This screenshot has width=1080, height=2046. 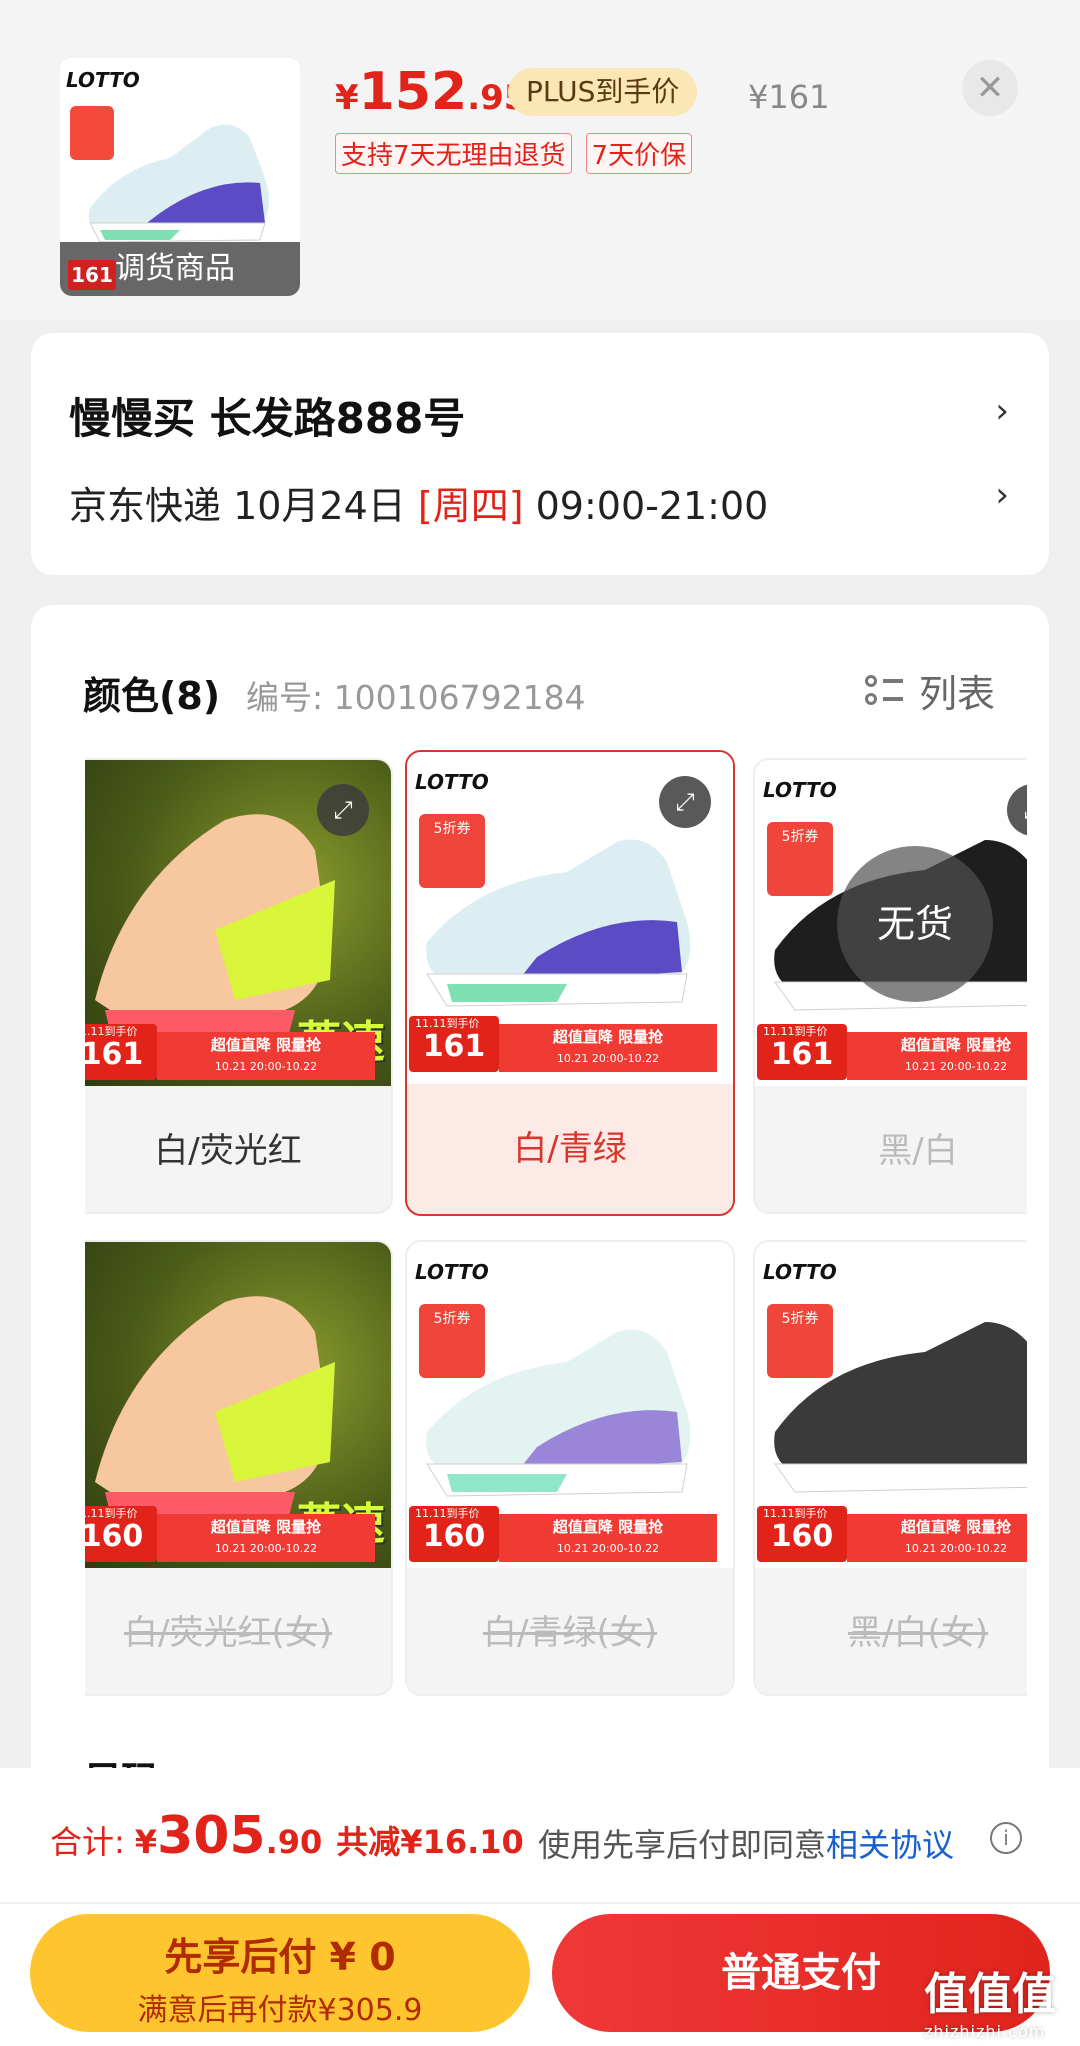 What do you see at coordinates (146, 1842) in the screenshot?
I see `total-currency: ¥` at bounding box center [146, 1842].